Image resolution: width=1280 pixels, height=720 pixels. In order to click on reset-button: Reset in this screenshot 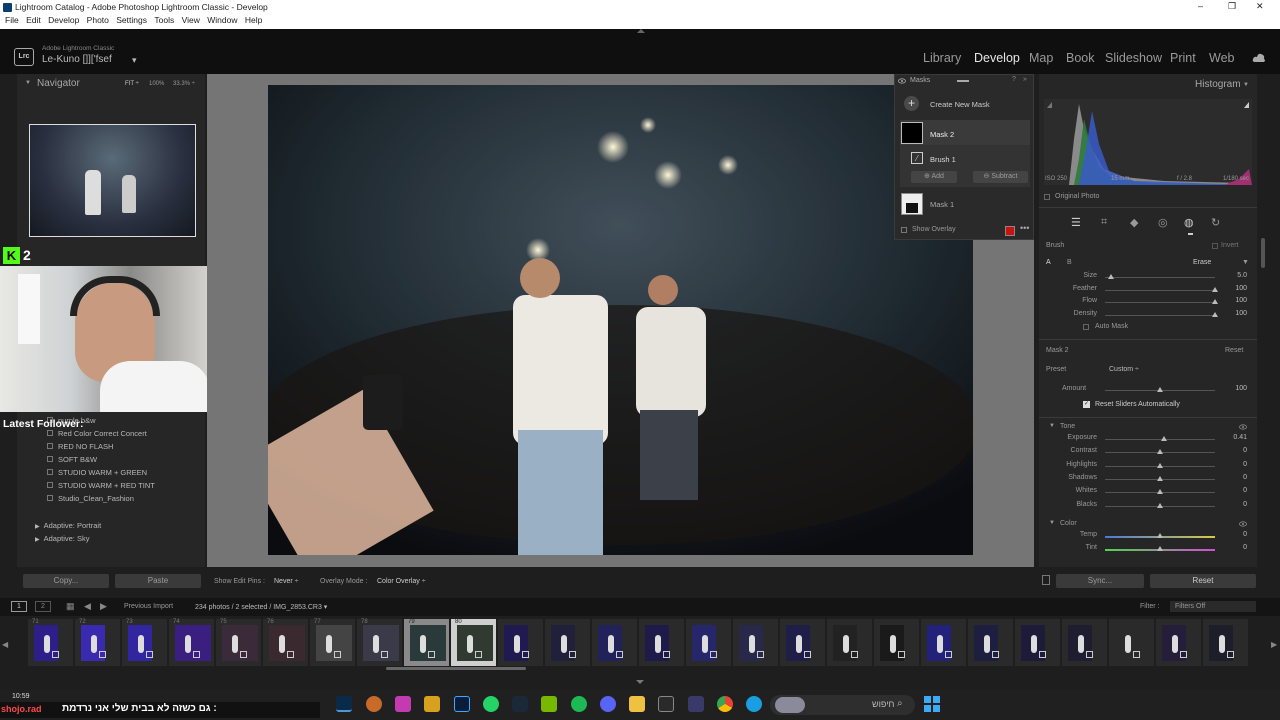, I will do `click(1203, 581)`.